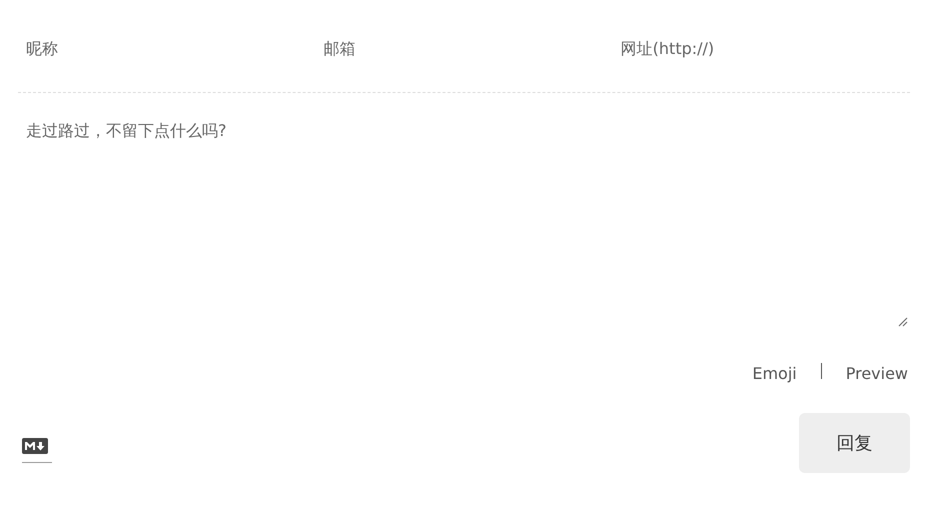  Describe the element at coordinates (854, 443) in the screenshot. I see `submit-button: 回复` at that location.